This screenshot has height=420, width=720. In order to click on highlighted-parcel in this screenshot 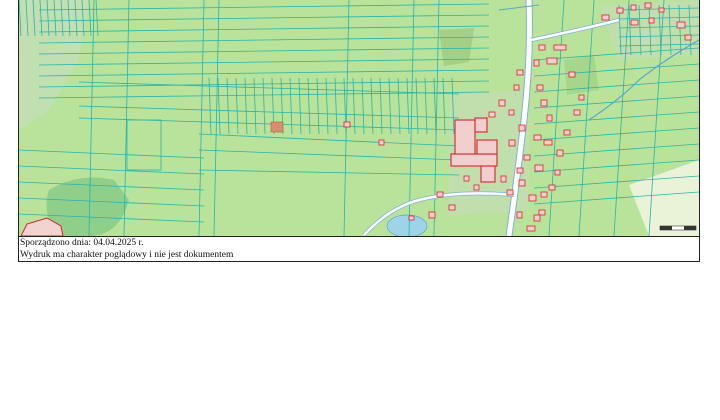, I will do `click(277, 127)`.